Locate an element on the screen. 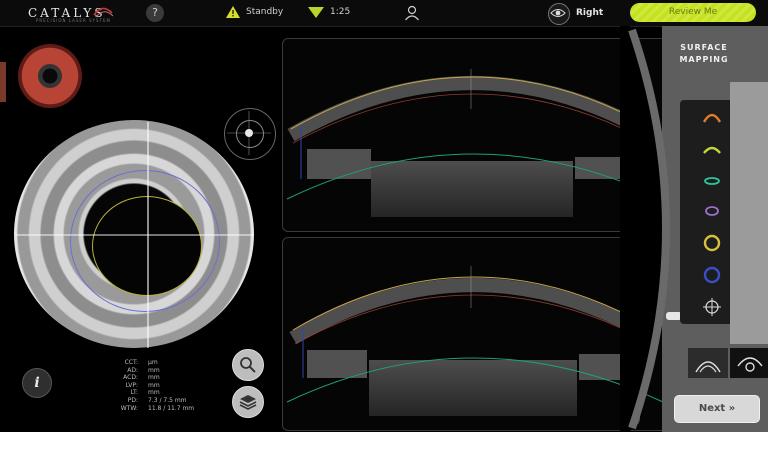 This screenshot has width=768, height=475. metric-value: 11.8 / 11.7 mm is located at coordinates (171, 408).